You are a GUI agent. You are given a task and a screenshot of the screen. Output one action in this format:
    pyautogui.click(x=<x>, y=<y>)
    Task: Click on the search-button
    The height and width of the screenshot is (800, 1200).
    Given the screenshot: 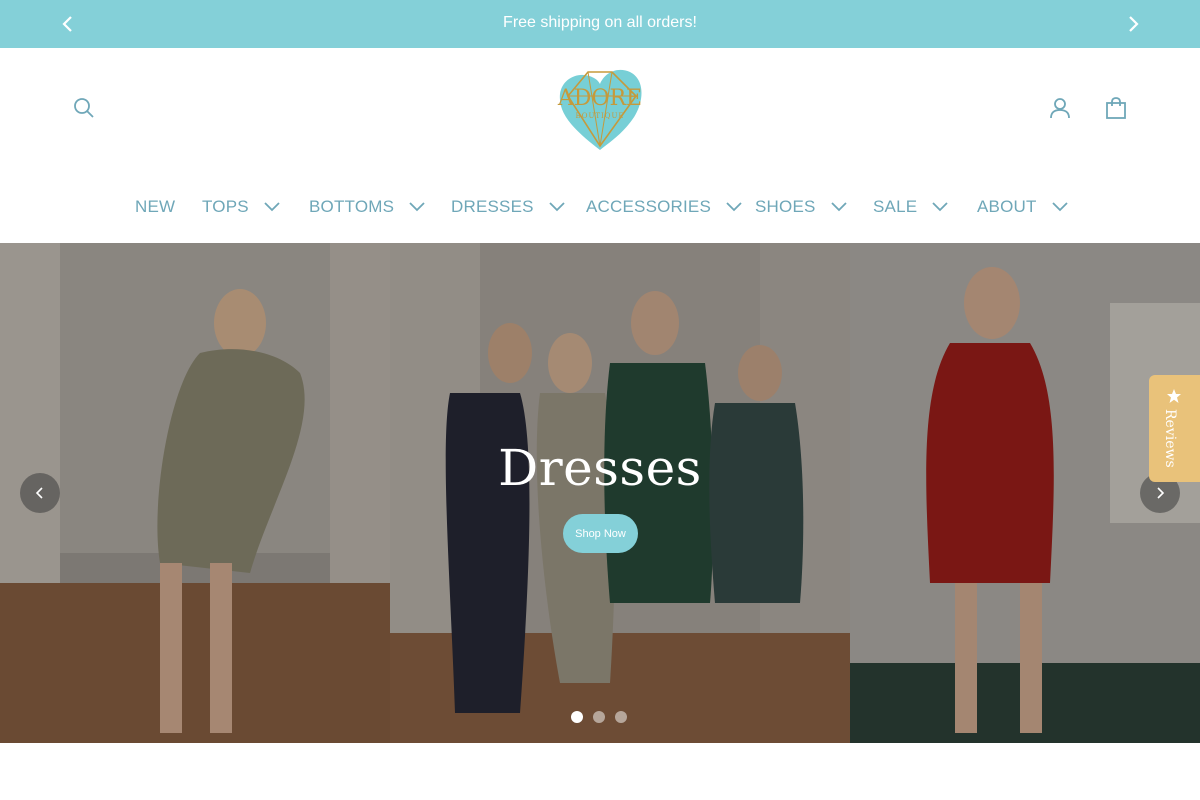 What is the action you would take?
    pyautogui.click(x=84, y=108)
    